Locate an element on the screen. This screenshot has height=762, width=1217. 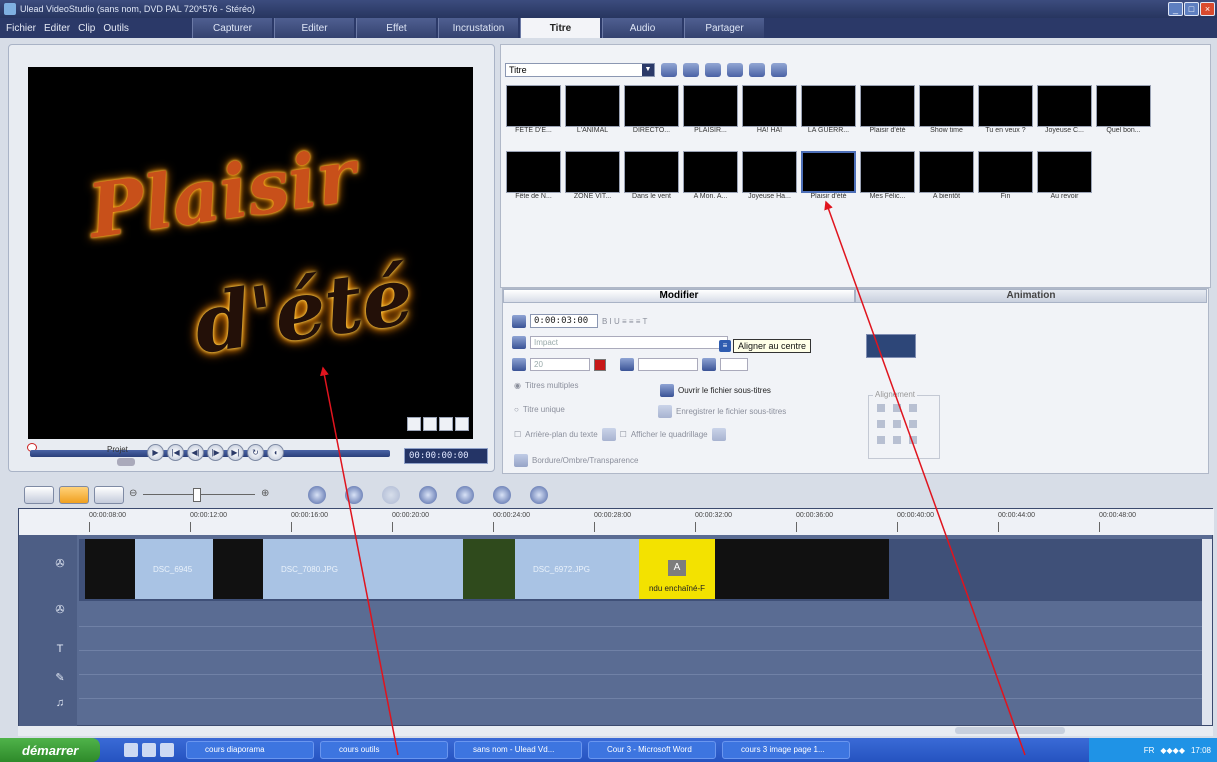
music-lane is located at coordinates (645, 687).